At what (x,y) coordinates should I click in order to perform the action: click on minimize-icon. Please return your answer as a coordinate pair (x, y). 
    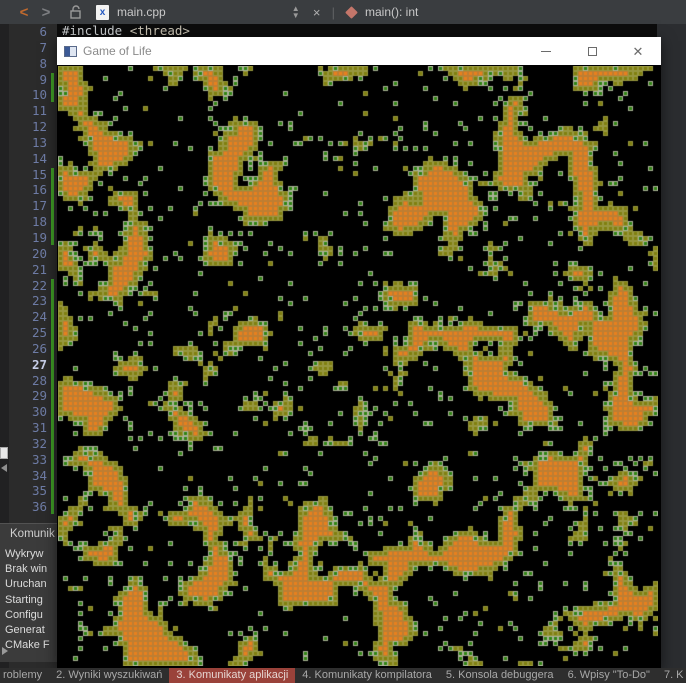
    Looking at the image, I should click on (546, 51).